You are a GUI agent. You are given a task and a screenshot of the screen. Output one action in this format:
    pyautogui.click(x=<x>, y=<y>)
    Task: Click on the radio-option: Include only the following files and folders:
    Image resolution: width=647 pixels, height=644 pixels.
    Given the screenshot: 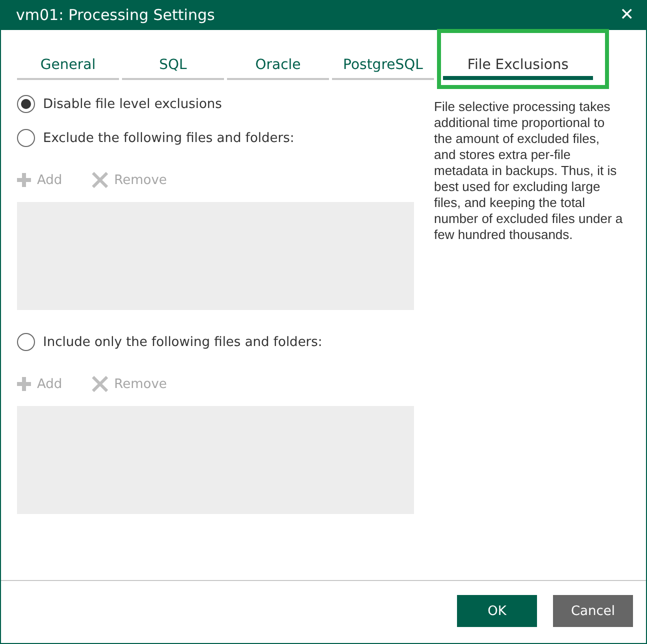 What is the action you would take?
    pyautogui.click(x=215, y=342)
    